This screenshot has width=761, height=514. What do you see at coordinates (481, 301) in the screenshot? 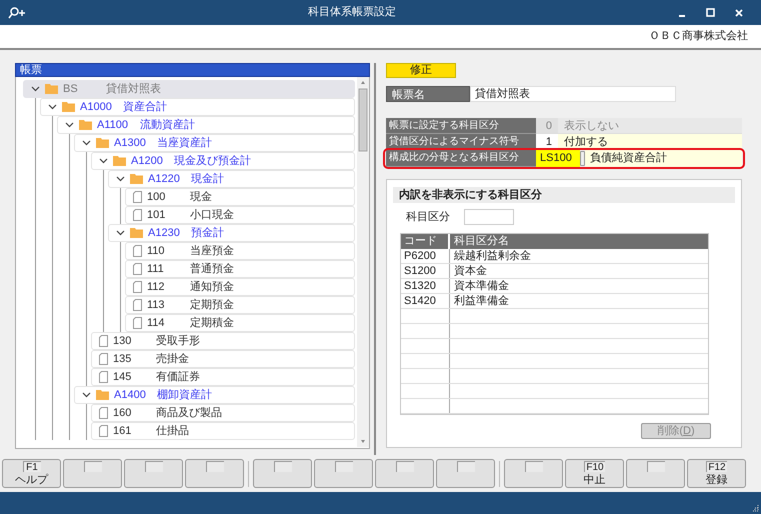
I see `table-cell-text: 利益準備金` at bounding box center [481, 301].